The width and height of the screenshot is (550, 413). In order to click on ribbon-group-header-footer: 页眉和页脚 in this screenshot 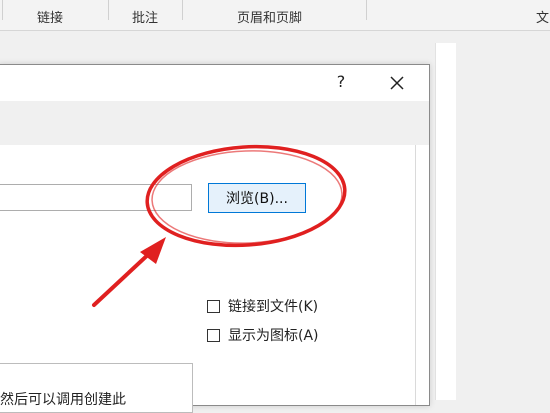, I will do `click(269, 16)`.